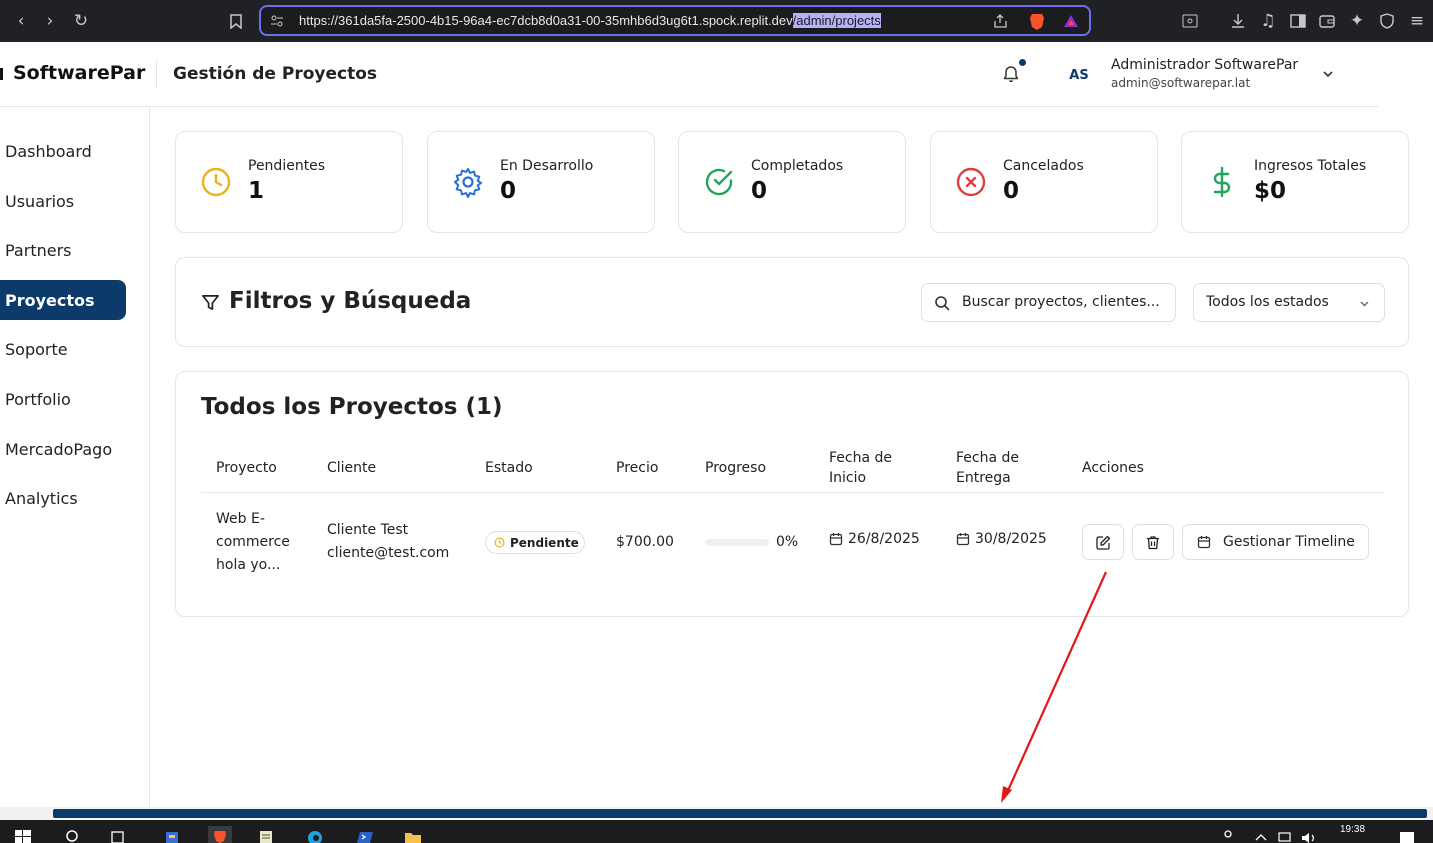 The image size is (1433, 843). I want to click on site-settings-icon, so click(277, 21).